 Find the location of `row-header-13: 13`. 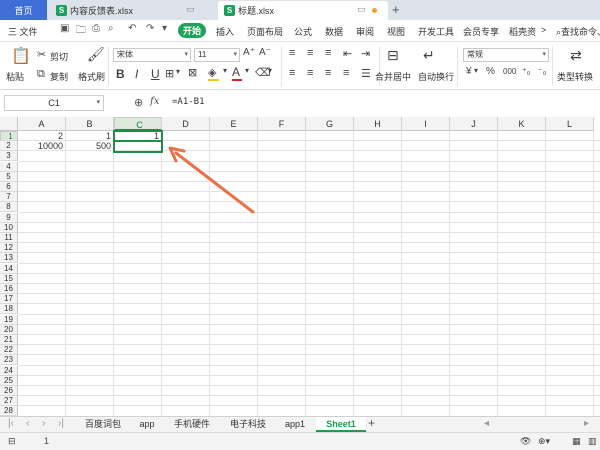

row-header-13: 13 is located at coordinates (9, 258).